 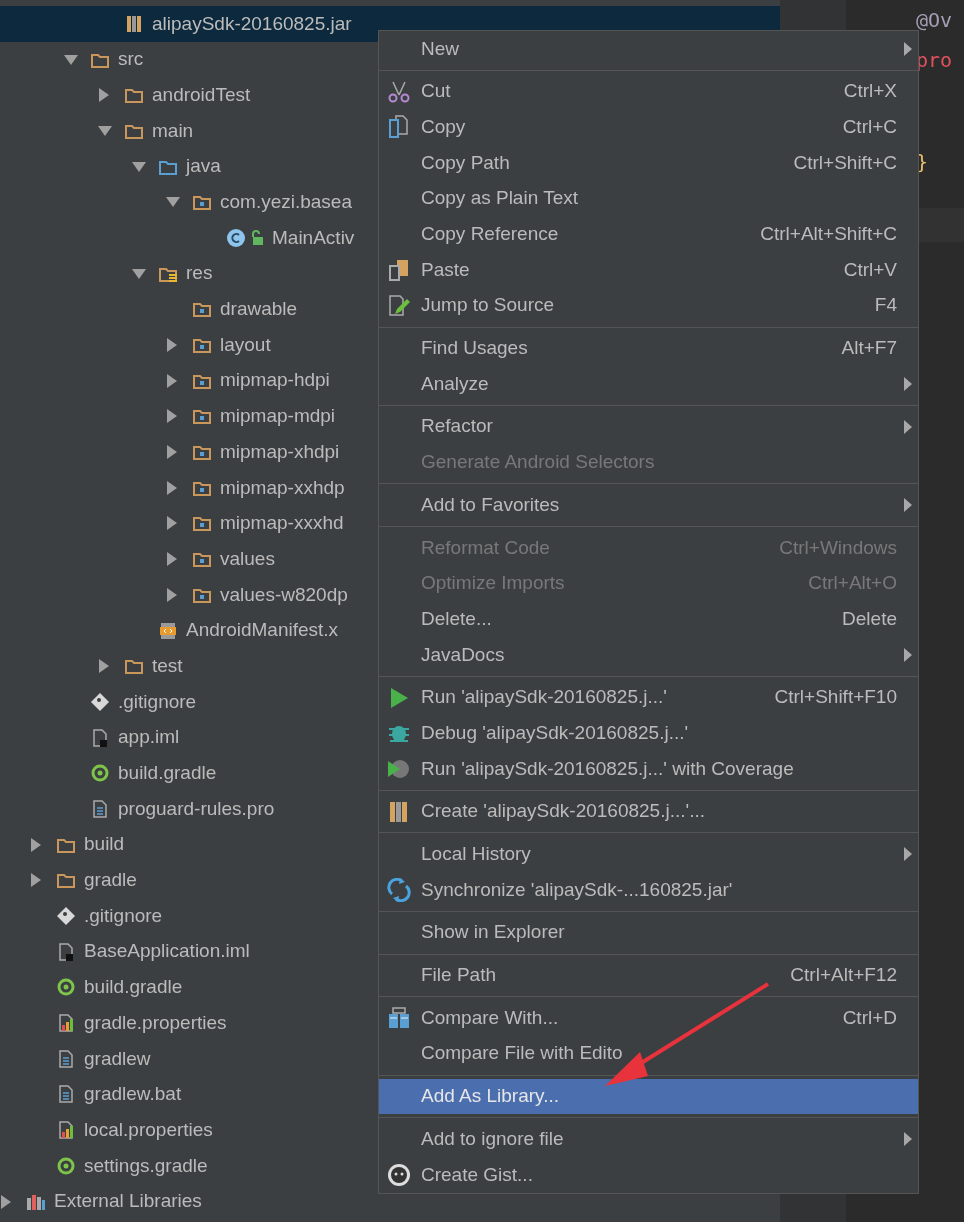 What do you see at coordinates (845, 162) in the screenshot?
I see `shortcut-label: Ctrl+Shift+C` at bounding box center [845, 162].